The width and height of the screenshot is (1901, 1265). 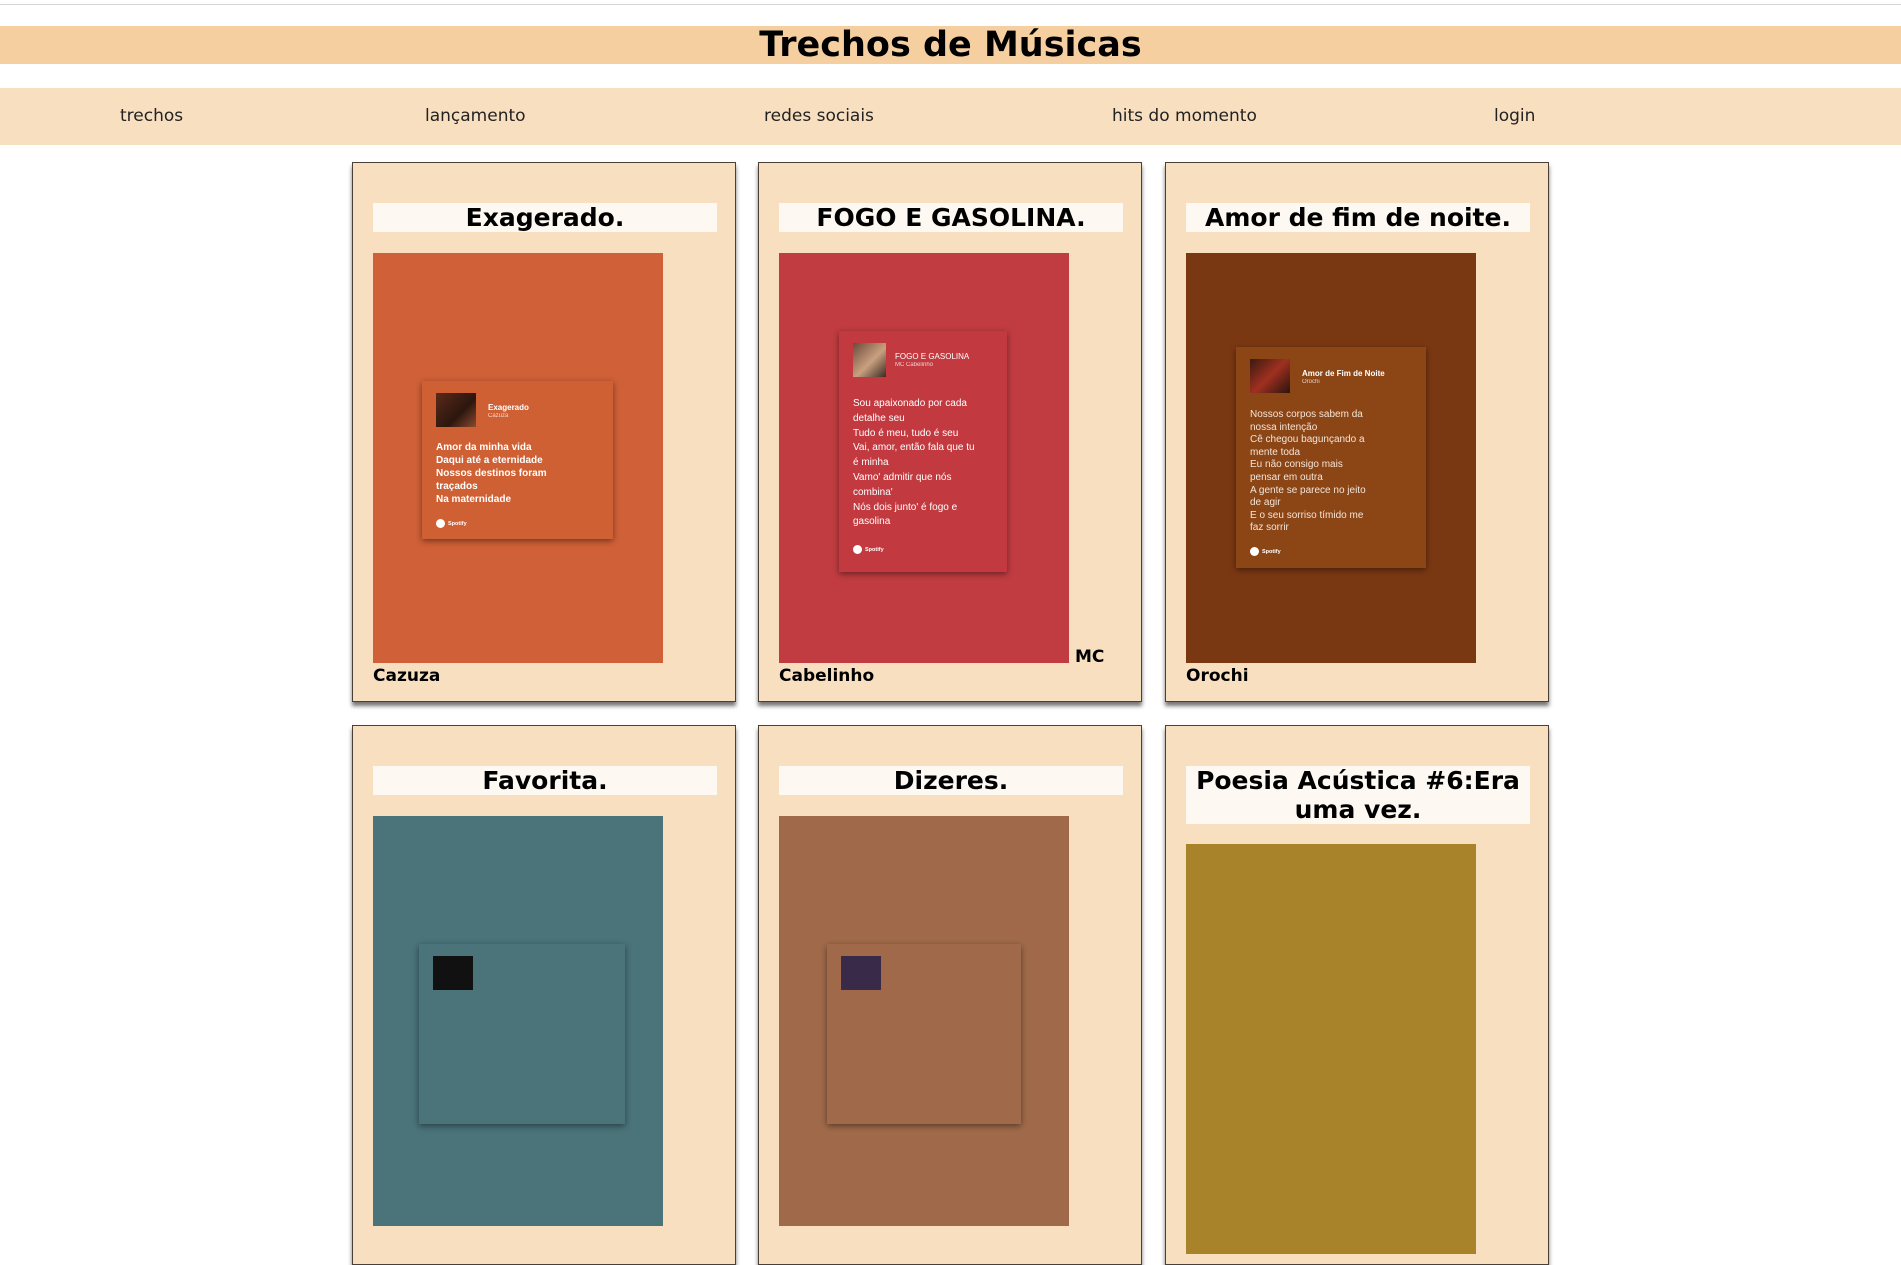 What do you see at coordinates (1307, 440) in the screenshot?
I see `lyric-line: Cê chegou bagunçando a` at bounding box center [1307, 440].